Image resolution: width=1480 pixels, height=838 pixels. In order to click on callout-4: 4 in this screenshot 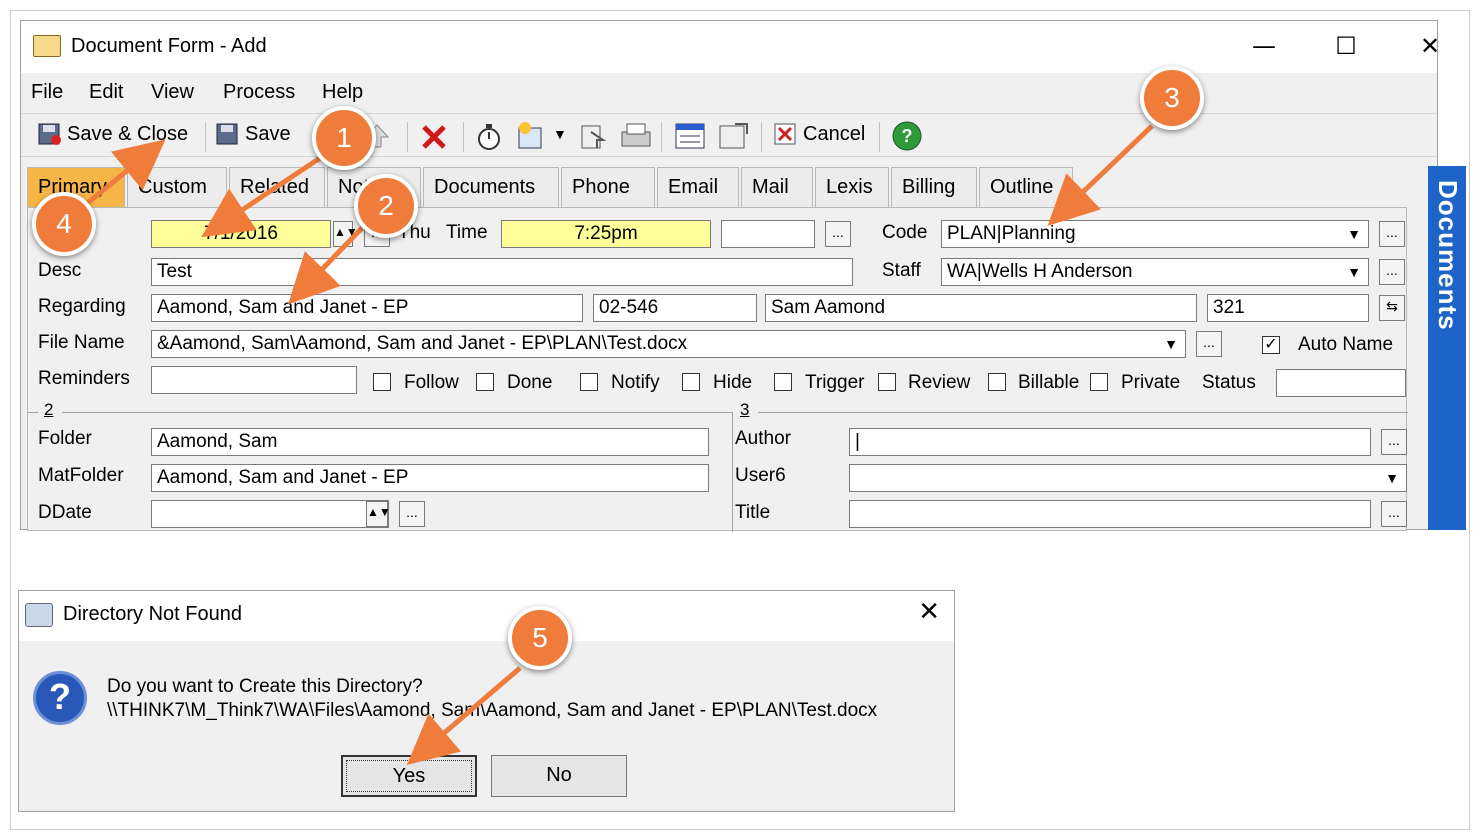, I will do `click(64, 224)`.